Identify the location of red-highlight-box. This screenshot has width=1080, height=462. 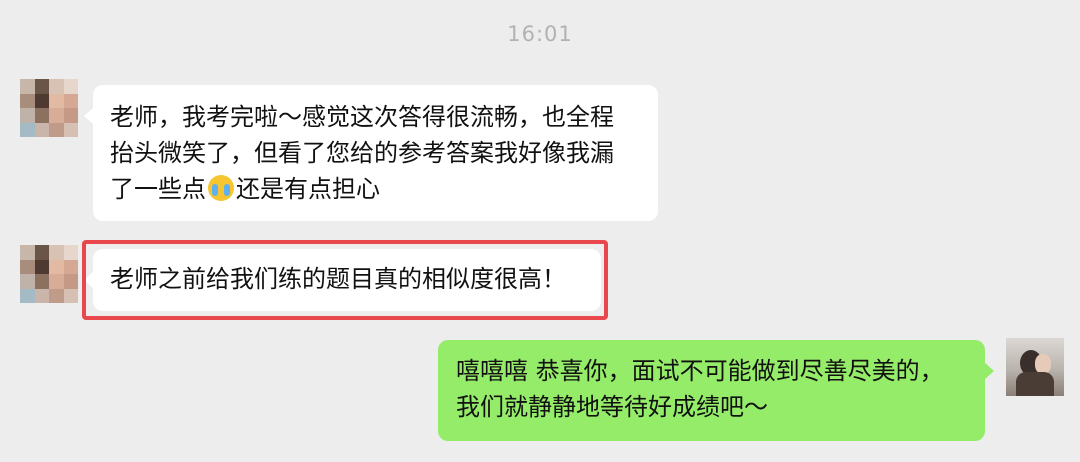
(345, 280).